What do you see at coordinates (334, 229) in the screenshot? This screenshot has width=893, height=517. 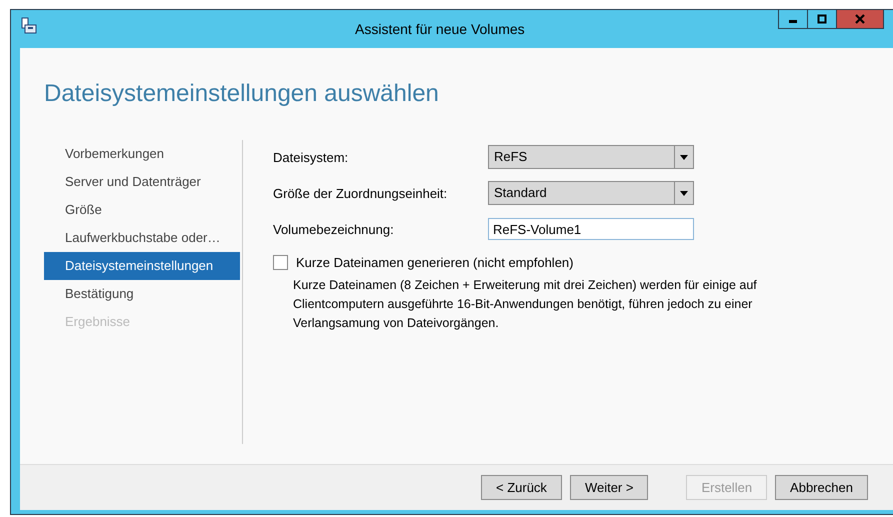 I see `field-label: Volumebezeichnung:` at bounding box center [334, 229].